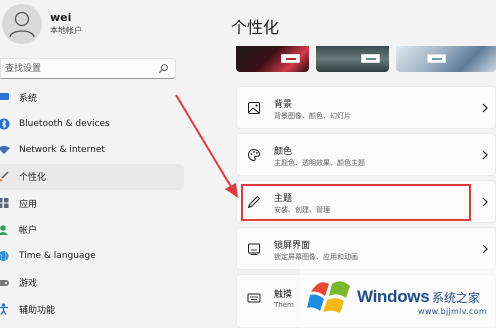  What do you see at coordinates (57, 256) in the screenshot?
I see `sidebar-item-label: Time & language` at bounding box center [57, 256].